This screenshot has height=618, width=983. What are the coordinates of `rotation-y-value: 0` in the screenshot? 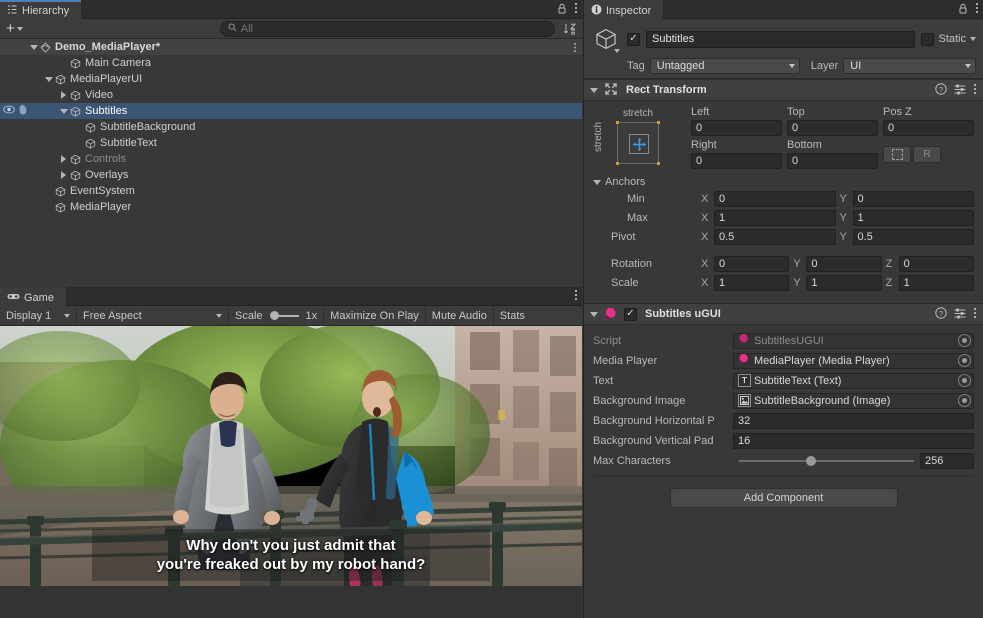 It's located at (814, 264).